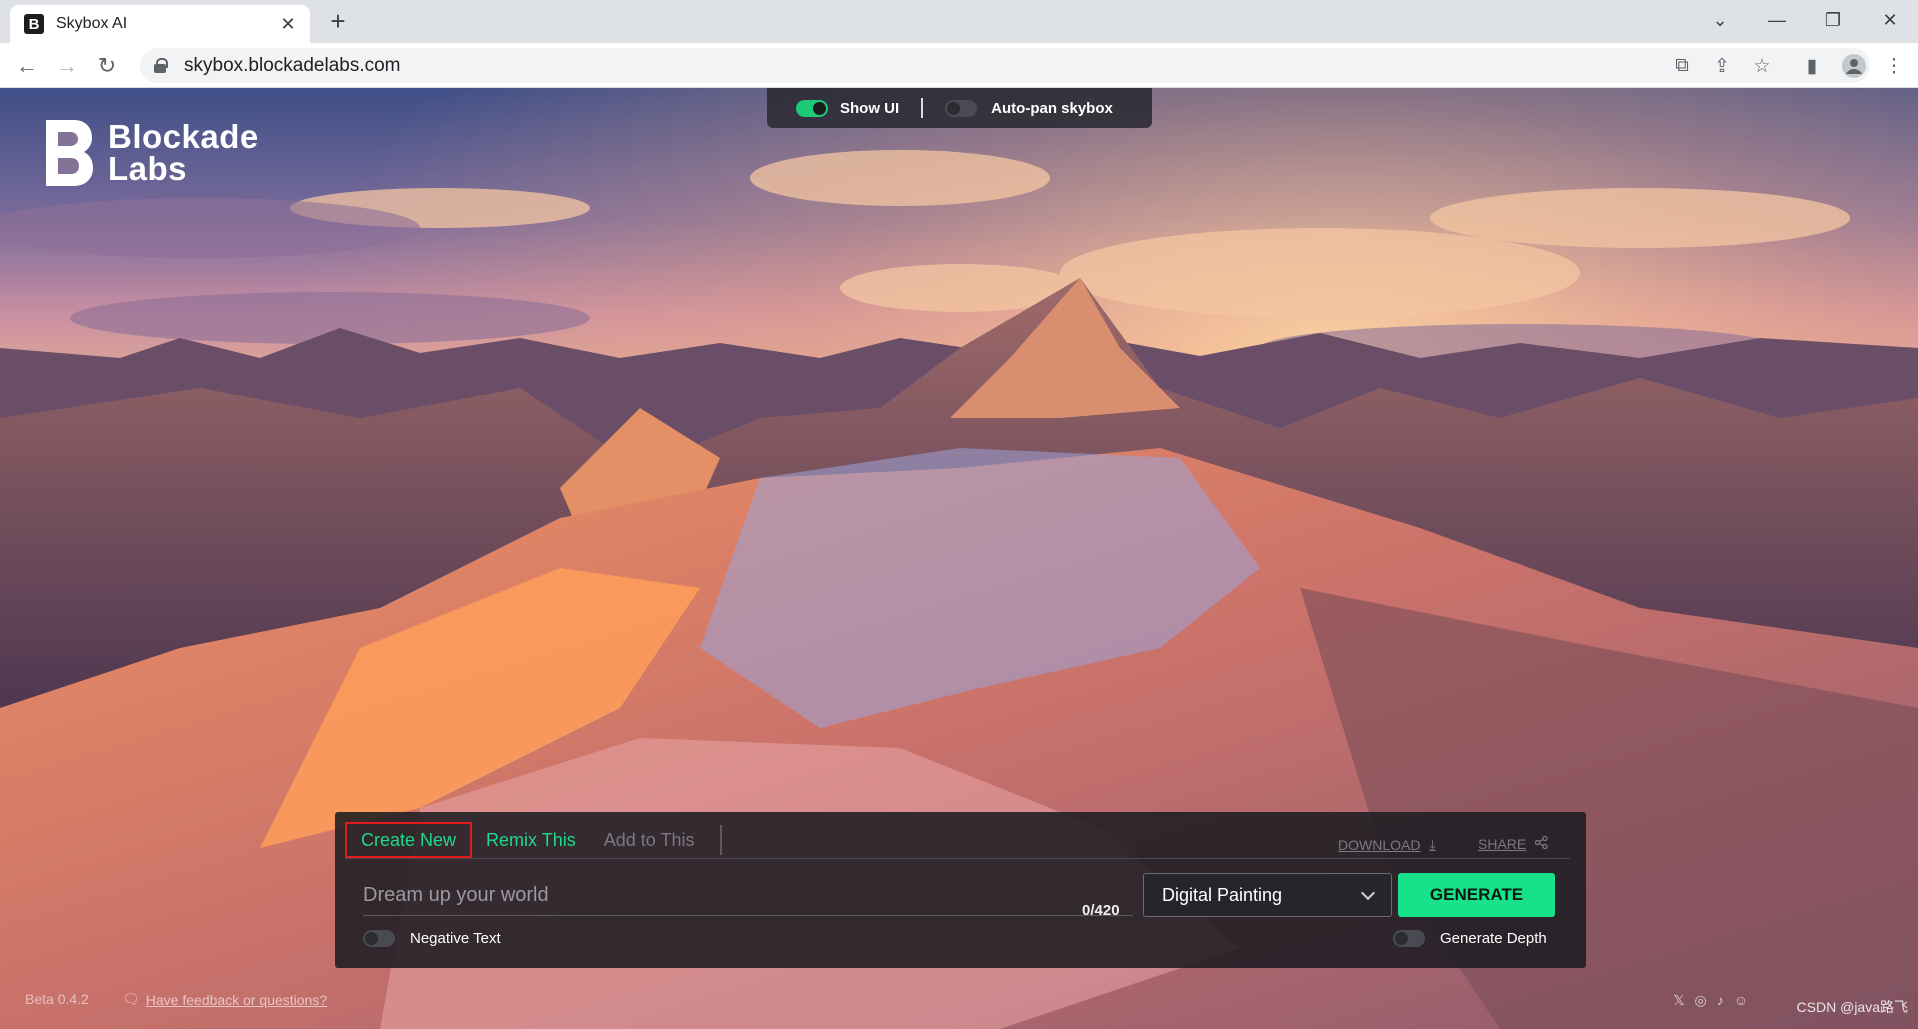 Image resolution: width=1918 pixels, height=1029 pixels. What do you see at coordinates (1222, 894) in the screenshot?
I see `style-selected-value: Digital Painting` at bounding box center [1222, 894].